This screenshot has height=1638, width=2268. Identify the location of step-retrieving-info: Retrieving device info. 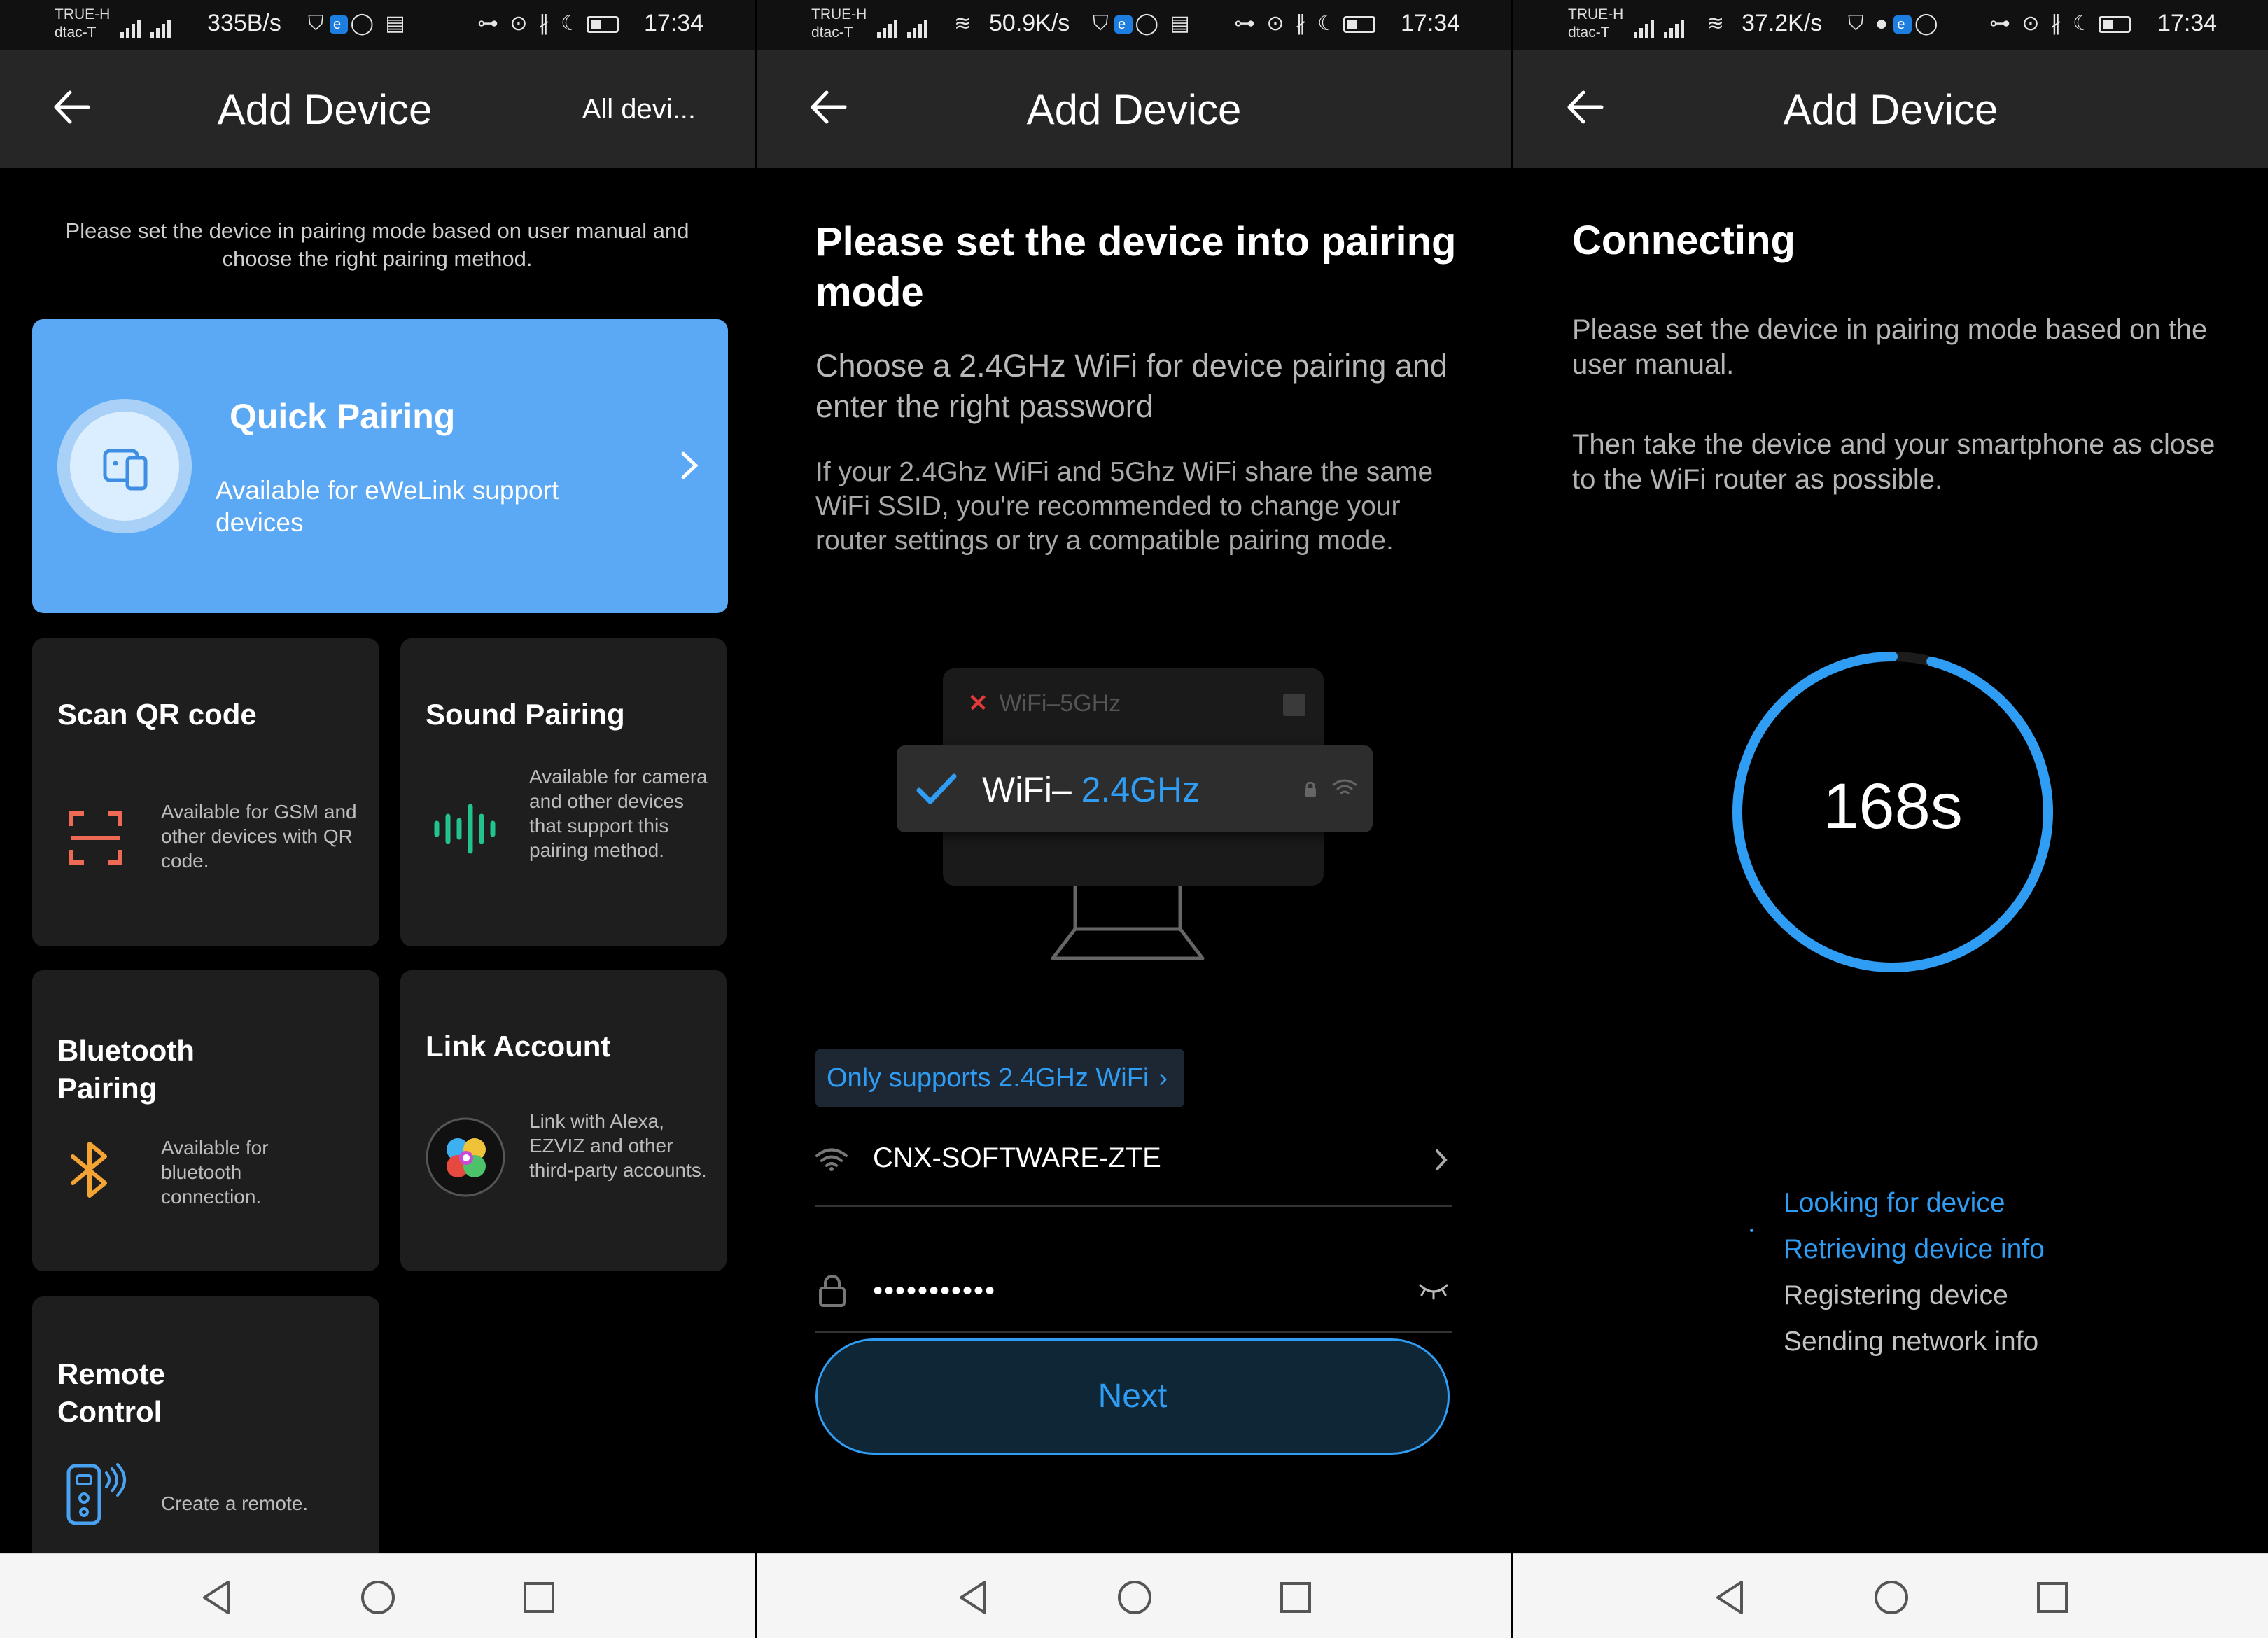
(1914, 1249).